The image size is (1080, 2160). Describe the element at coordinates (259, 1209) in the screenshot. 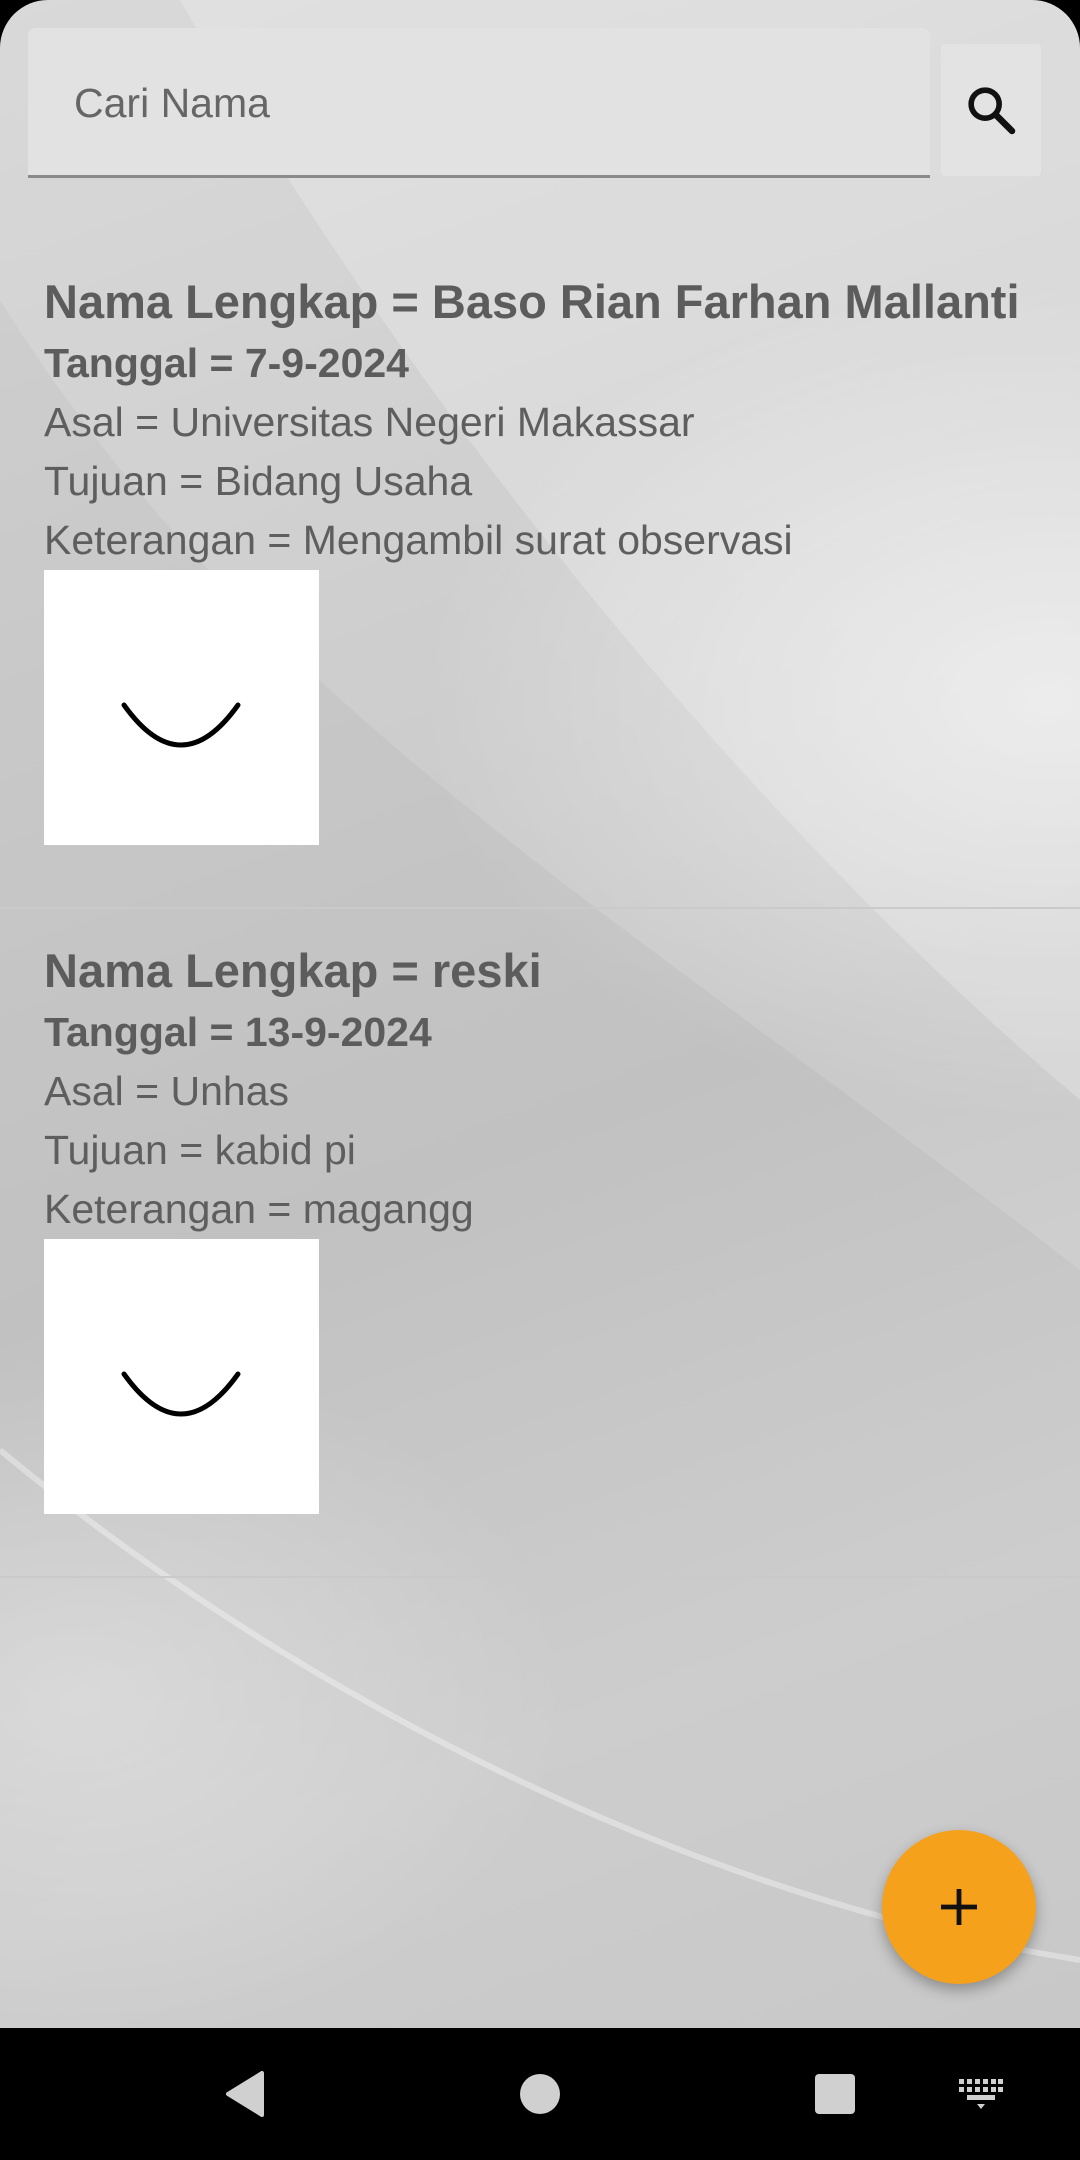

I see `entry-note: Keterangan = magangg` at that location.